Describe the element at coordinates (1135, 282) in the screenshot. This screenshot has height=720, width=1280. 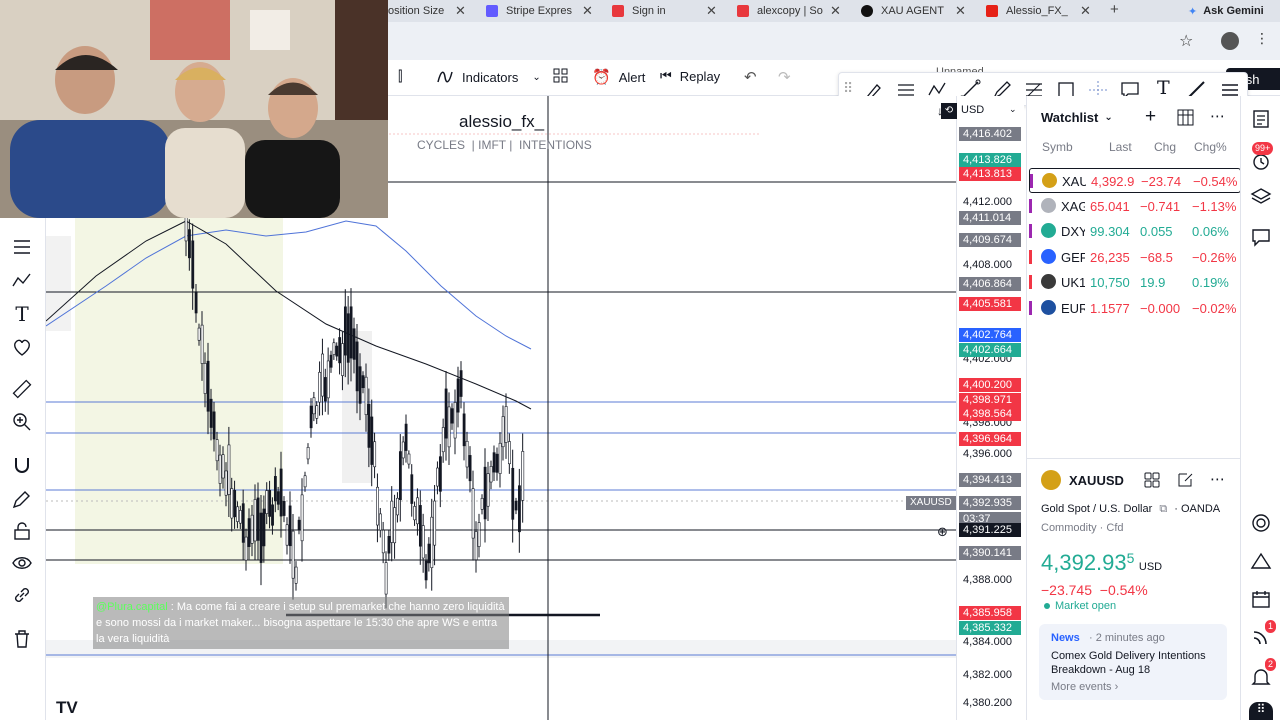
I see `watchlist-row: UK1 10,750 19.9 0.19%` at that location.